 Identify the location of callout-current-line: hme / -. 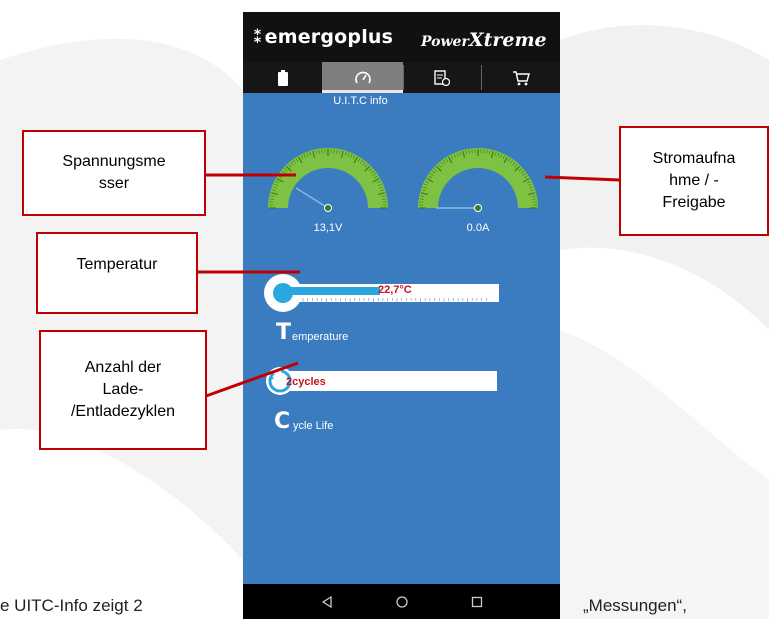
(694, 180).